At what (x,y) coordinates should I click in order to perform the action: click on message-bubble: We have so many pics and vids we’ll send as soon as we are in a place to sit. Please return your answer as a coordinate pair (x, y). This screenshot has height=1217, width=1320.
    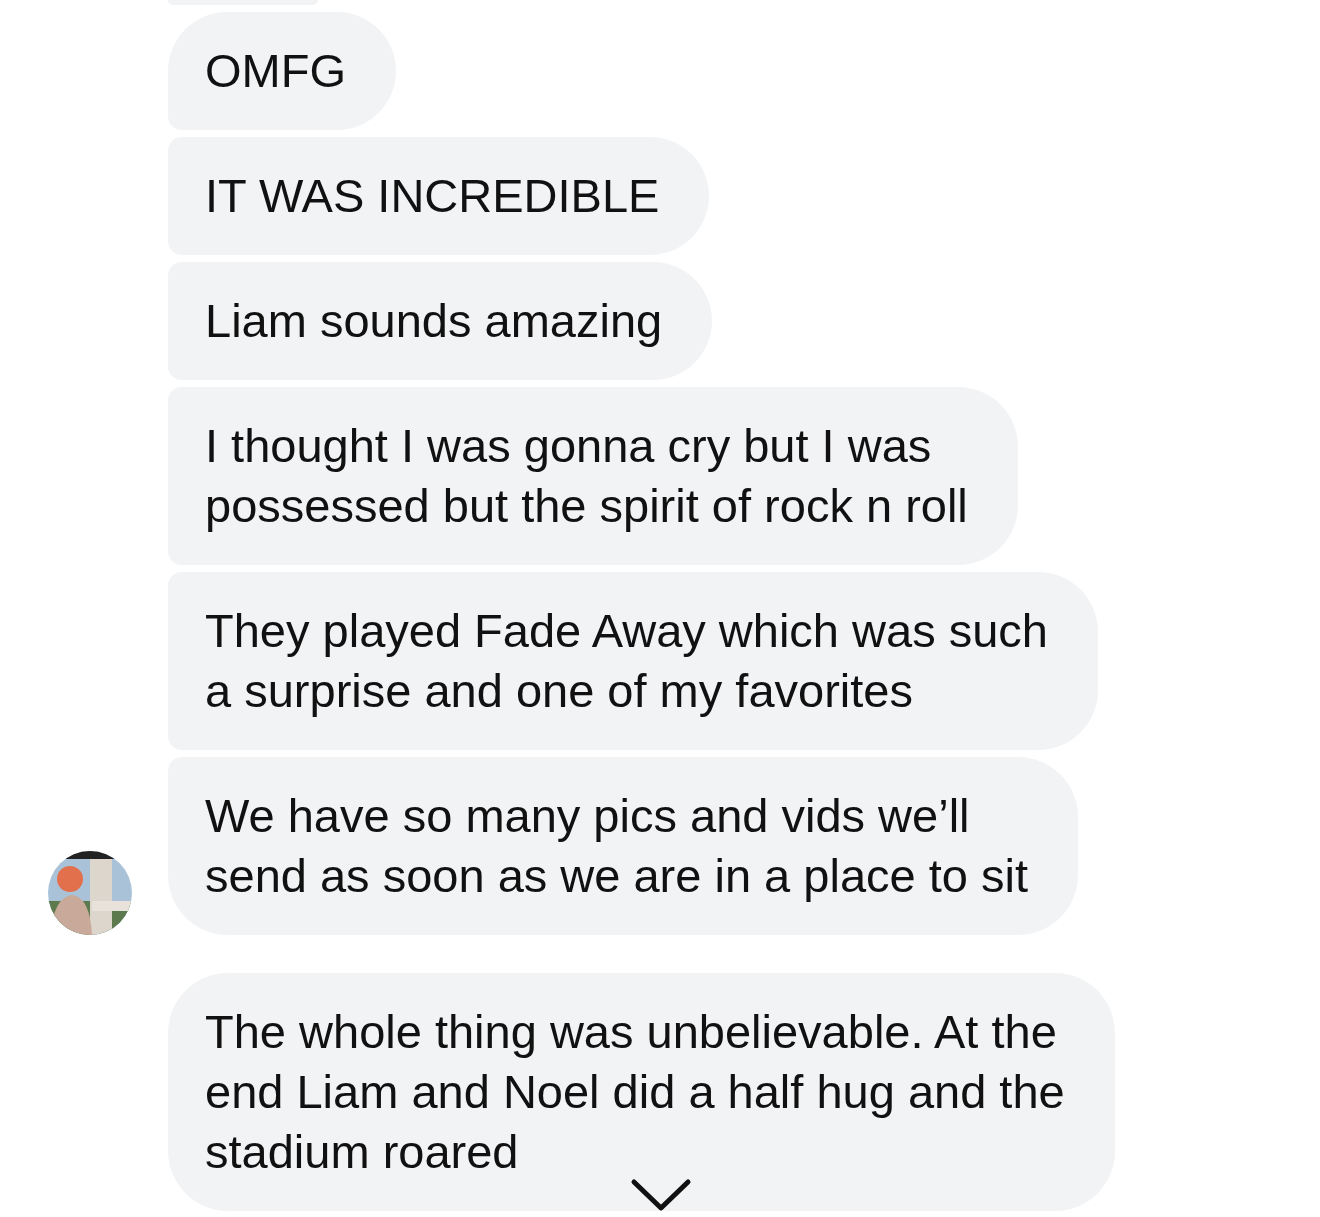
    Looking at the image, I should click on (623, 846).